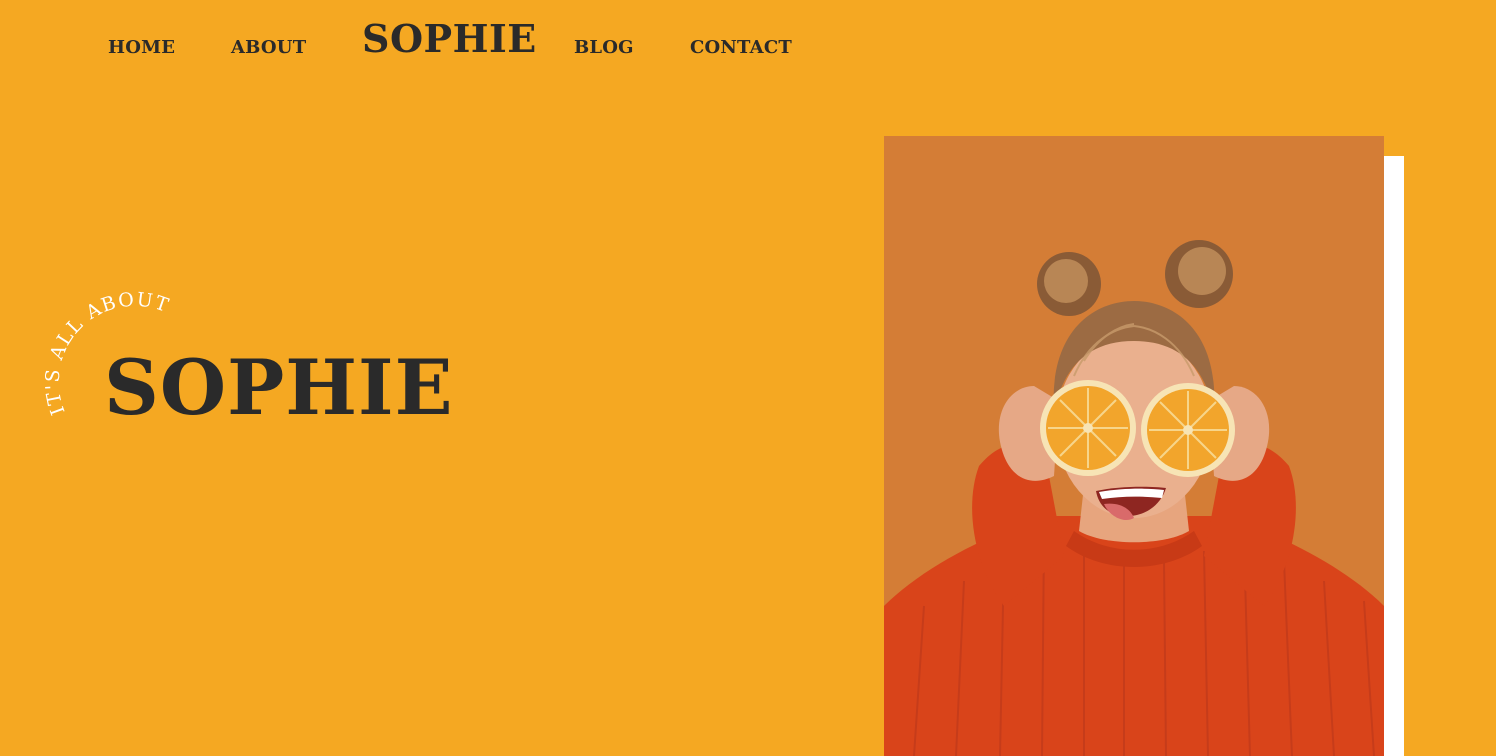 The image size is (1496, 756). I want to click on hero-title: SOPHIE, so click(279, 387).